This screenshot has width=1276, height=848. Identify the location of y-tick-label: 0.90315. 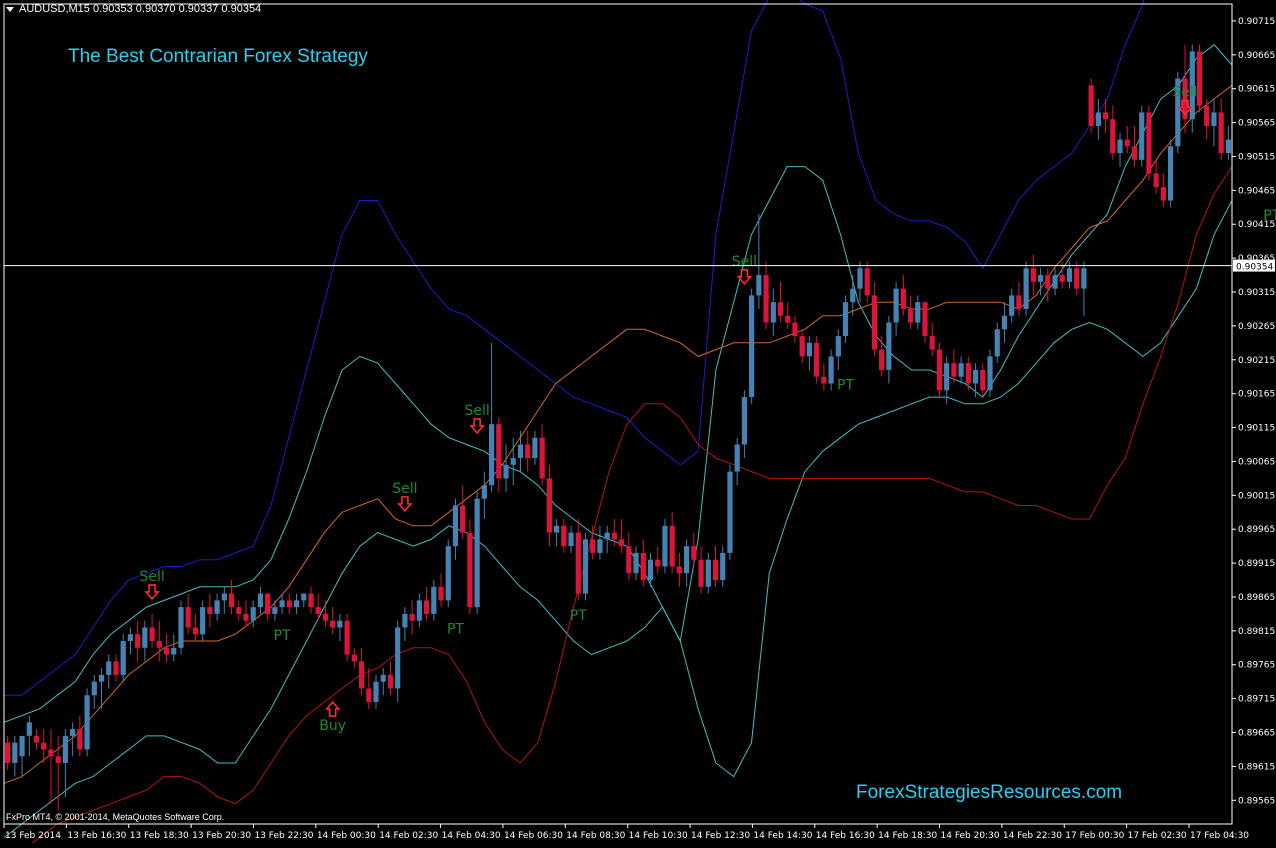
(1256, 293).